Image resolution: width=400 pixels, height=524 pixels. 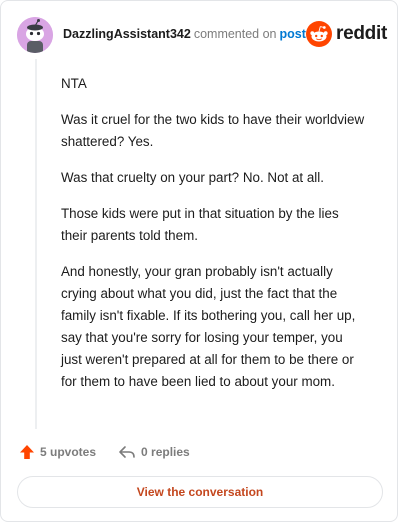 What do you see at coordinates (200, 492) in the screenshot?
I see `view-conversation-button: View the conversation` at bounding box center [200, 492].